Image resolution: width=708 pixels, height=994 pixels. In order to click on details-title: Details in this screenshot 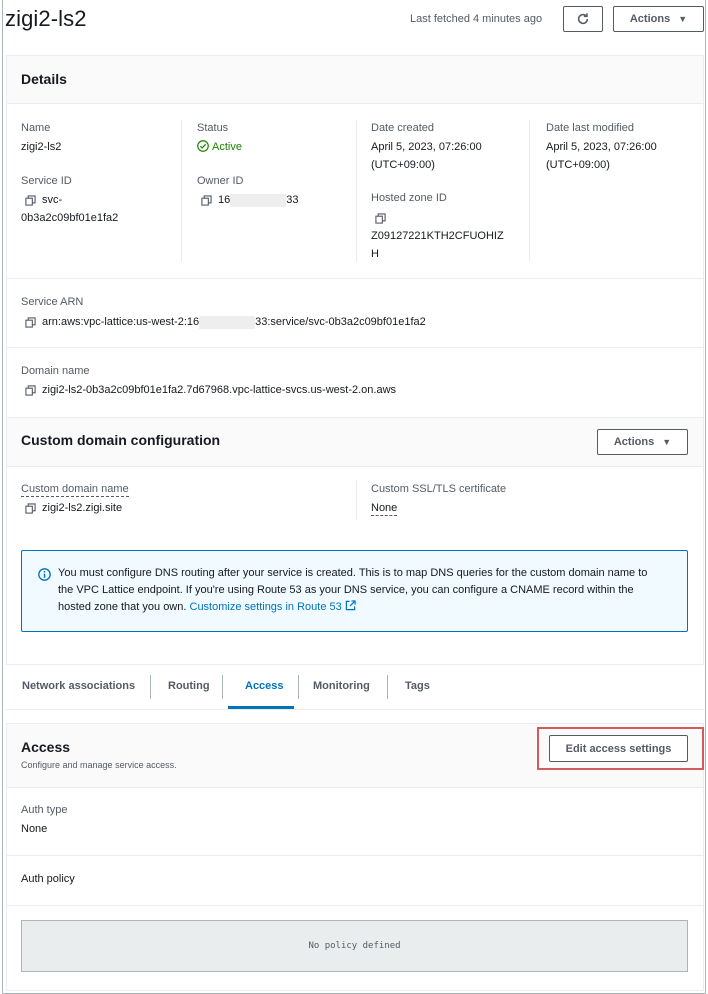, I will do `click(44, 79)`.